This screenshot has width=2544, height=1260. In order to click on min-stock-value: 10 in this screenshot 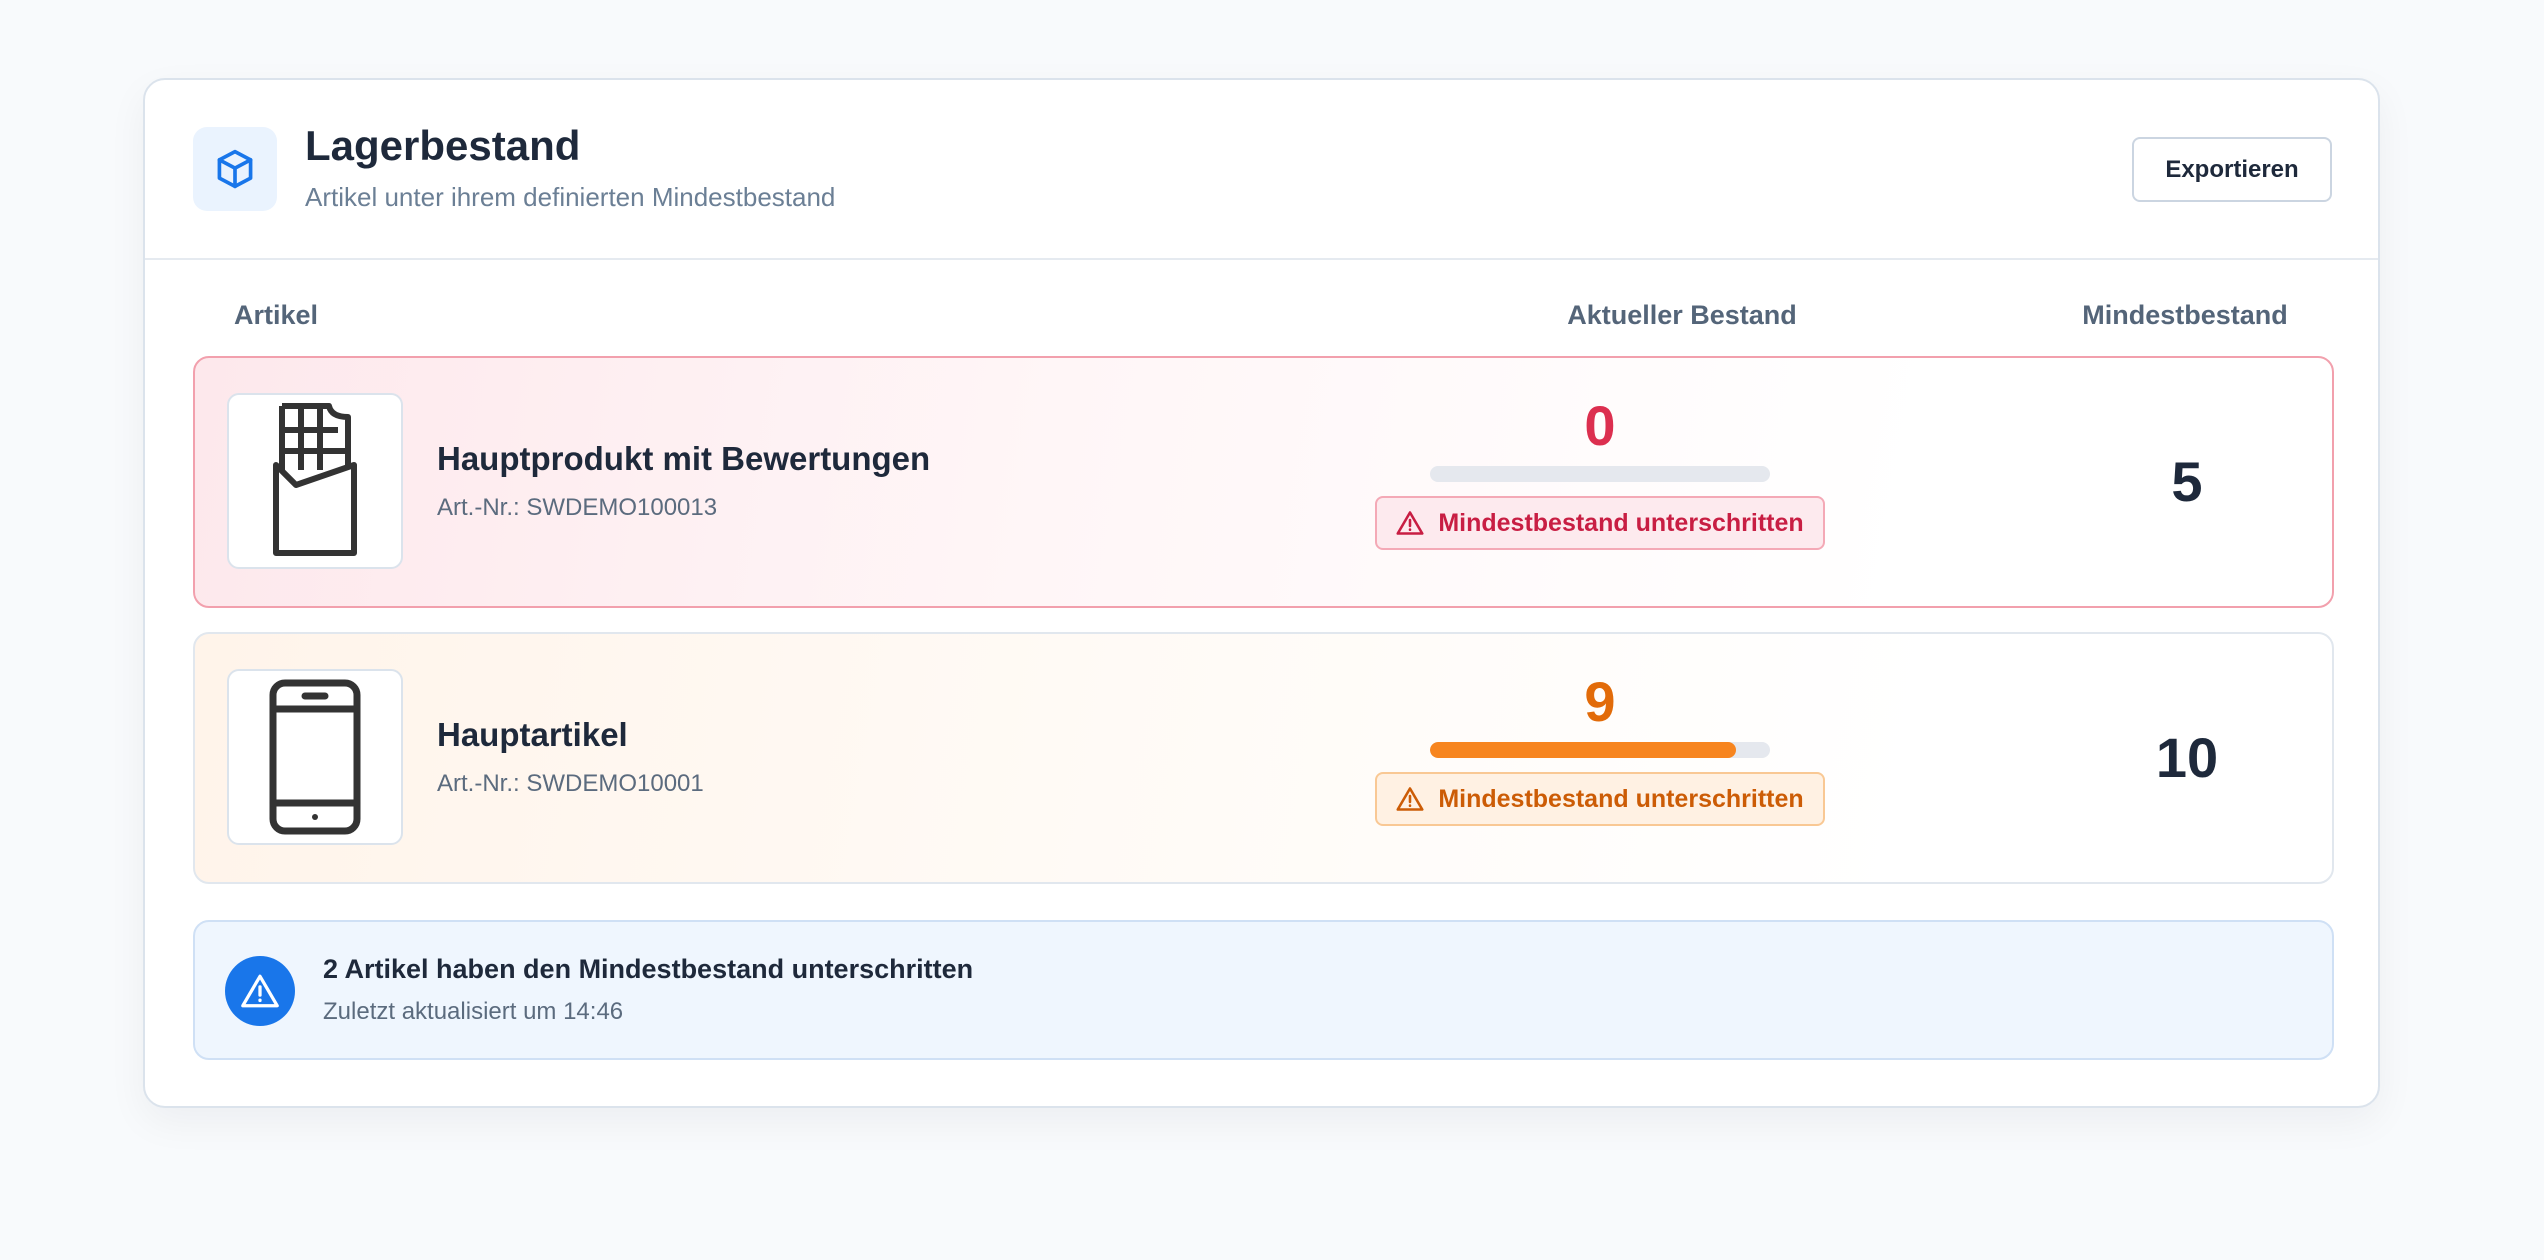, I will do `click(2187, 757)`.